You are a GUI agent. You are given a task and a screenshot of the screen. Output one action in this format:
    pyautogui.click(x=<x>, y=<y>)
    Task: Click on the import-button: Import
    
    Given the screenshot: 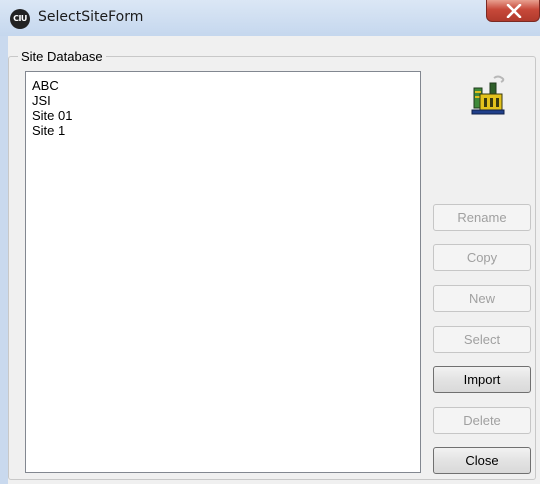 What is the action you would take?
    pyautogui.click(x=482, y=379)
    